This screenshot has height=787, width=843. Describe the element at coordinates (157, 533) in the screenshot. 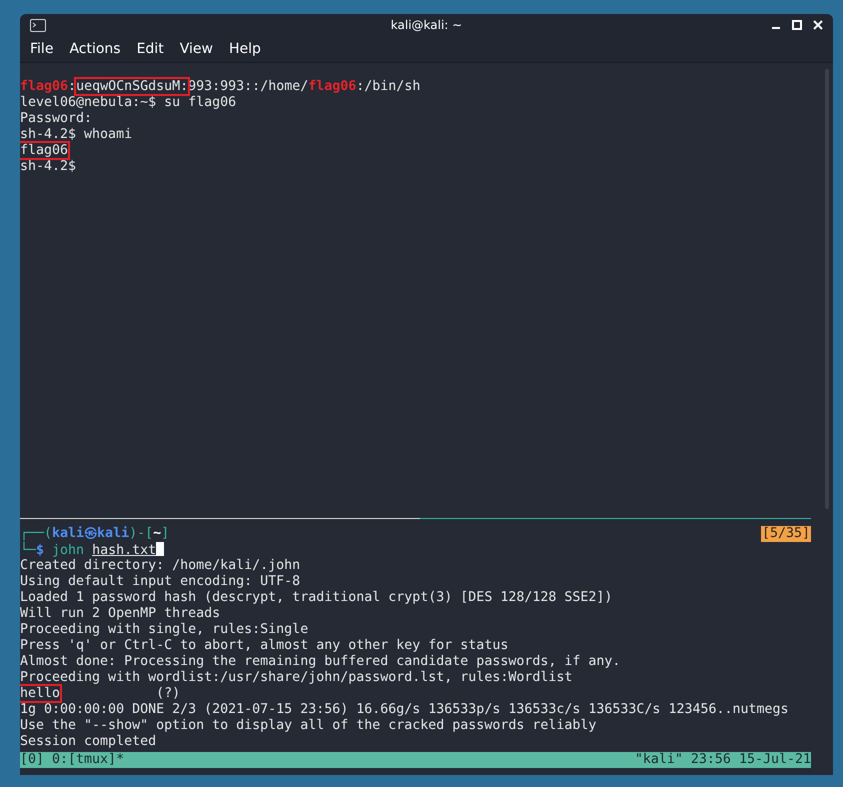

I see `prompt-directory: ~` at that location.